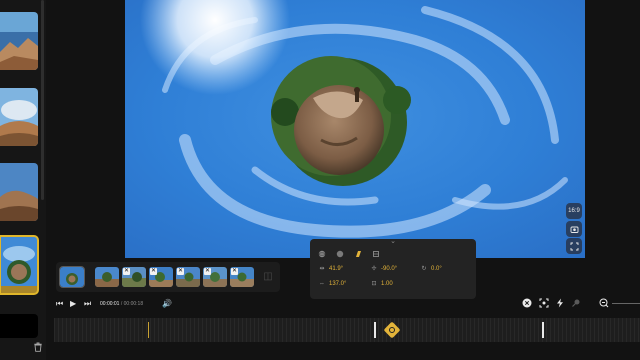 This screenshot has width=640, height=360. Describe the element at coordinates (424, 269) in the screenshot. I see `roll-icon: ↻` at that location.